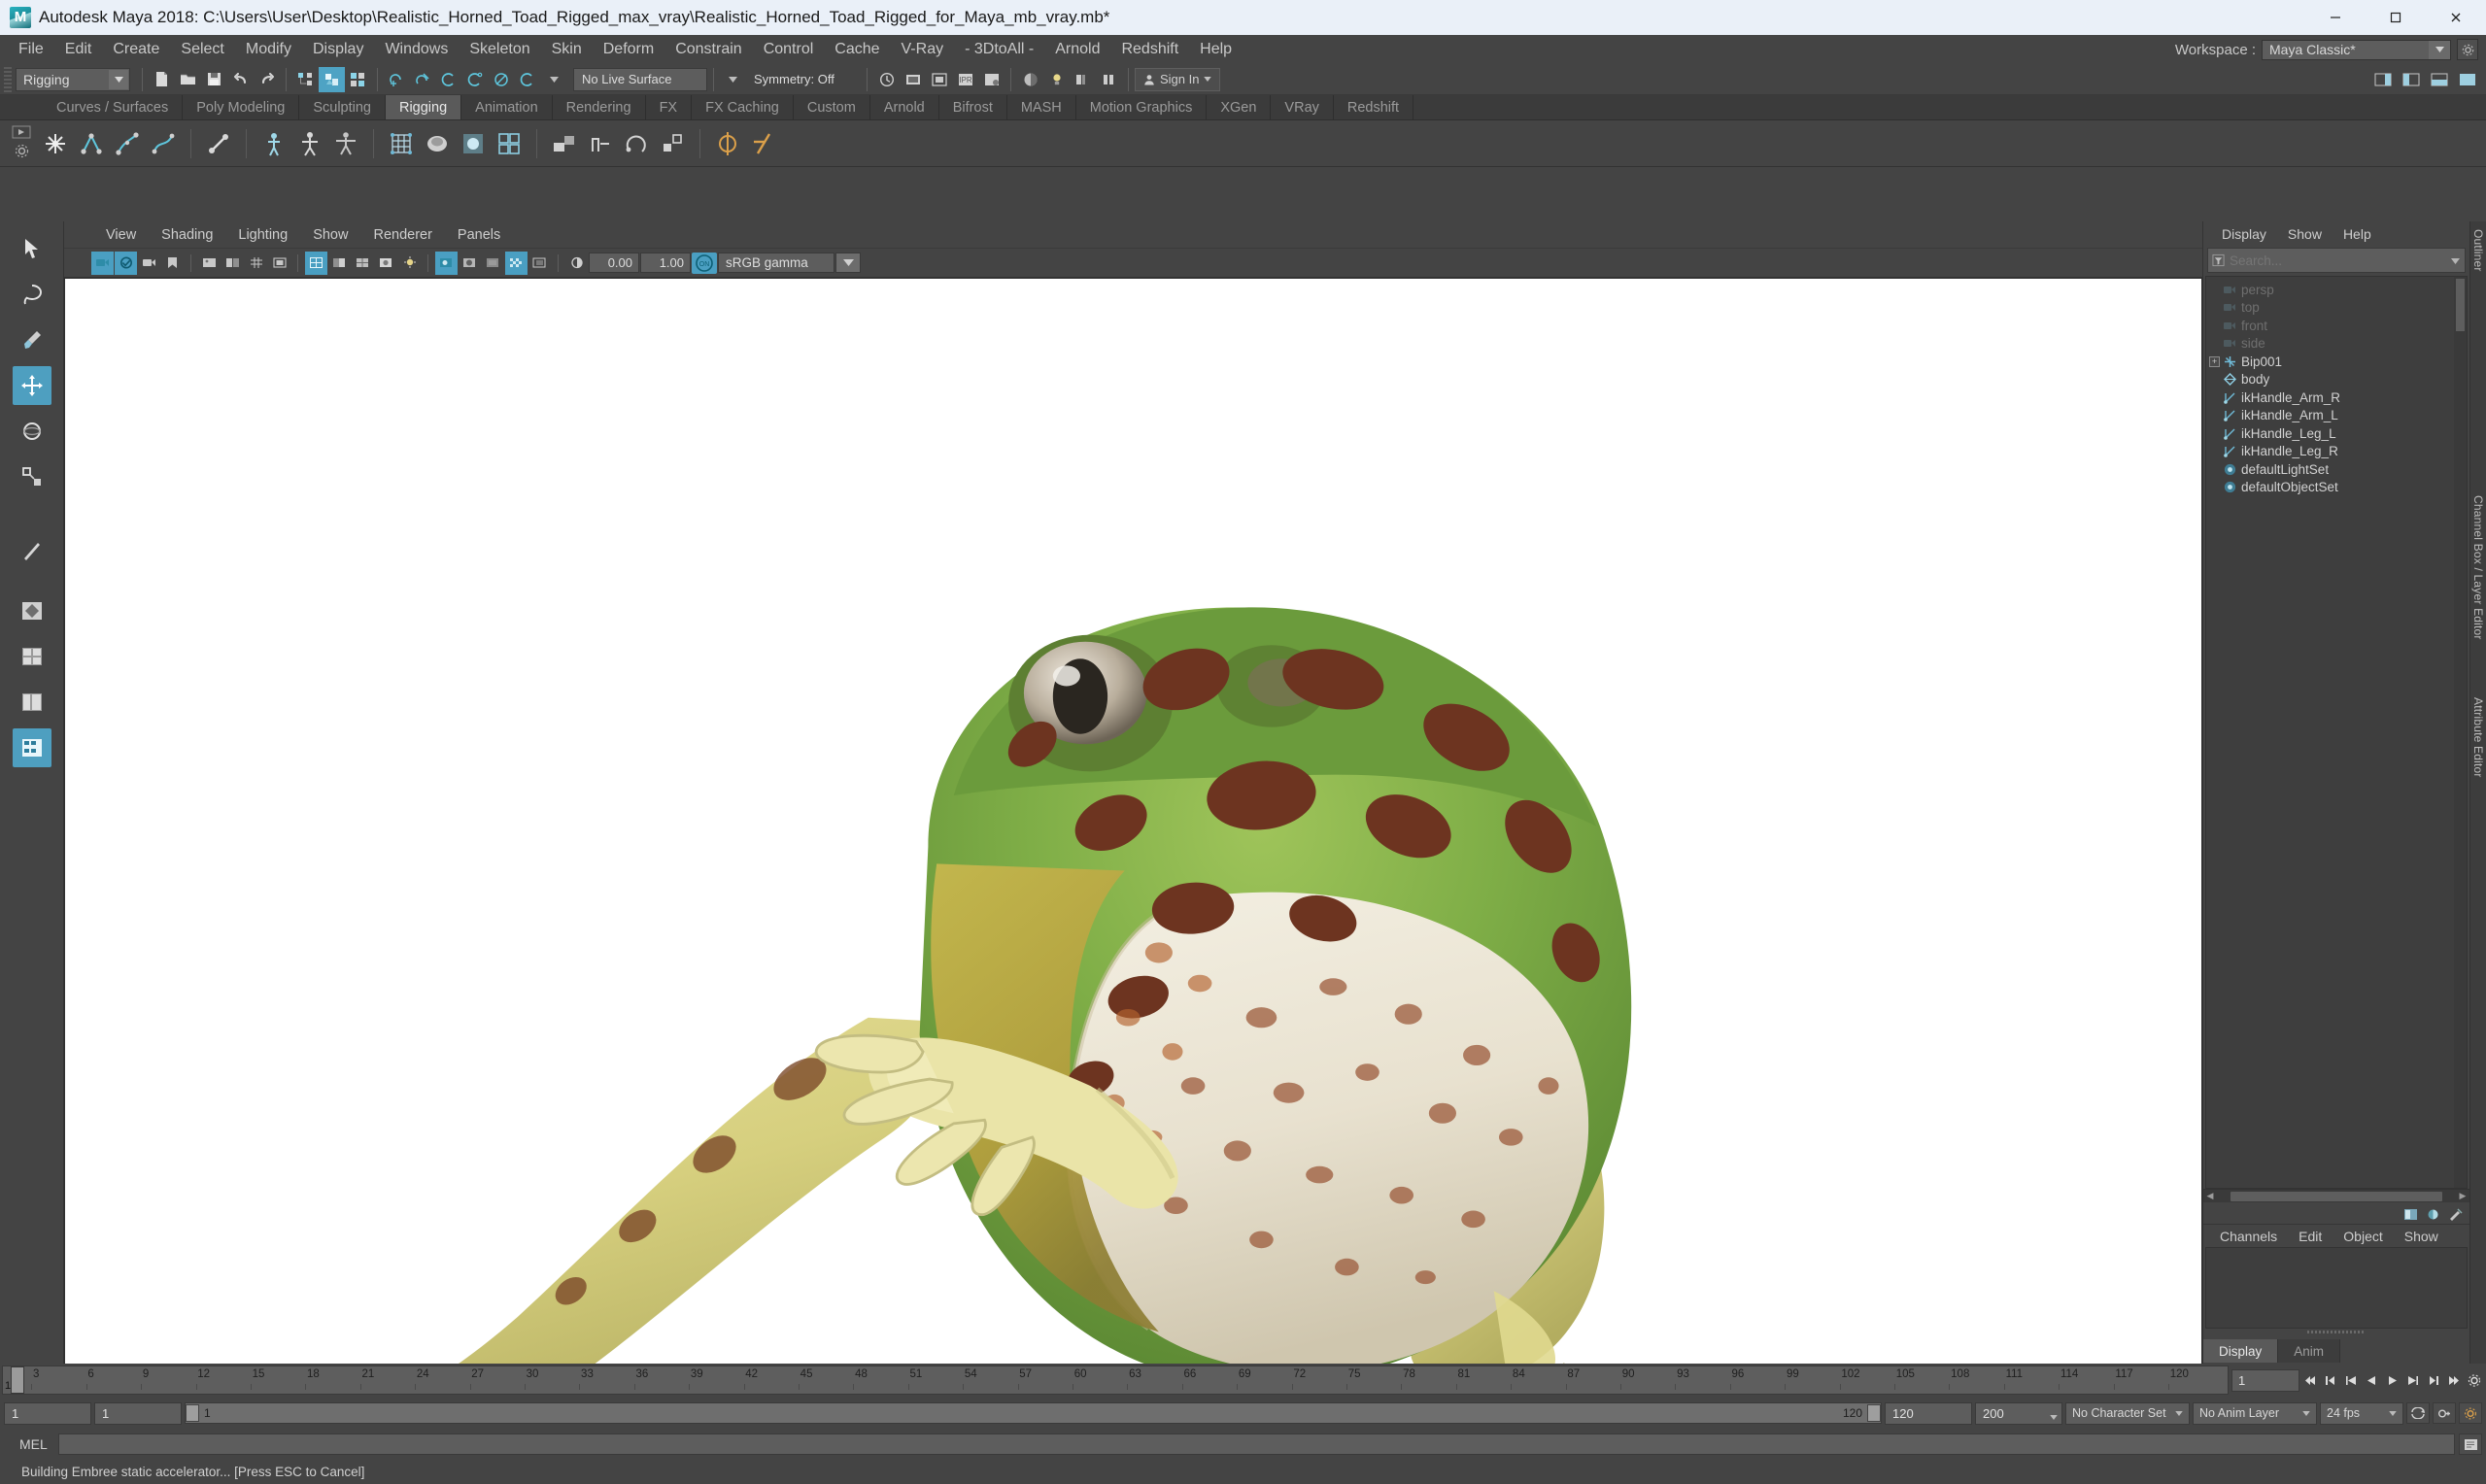 The image size is (2486, 1484). I want to click on shelf-scale-constraint-icon, so click(672, 143).